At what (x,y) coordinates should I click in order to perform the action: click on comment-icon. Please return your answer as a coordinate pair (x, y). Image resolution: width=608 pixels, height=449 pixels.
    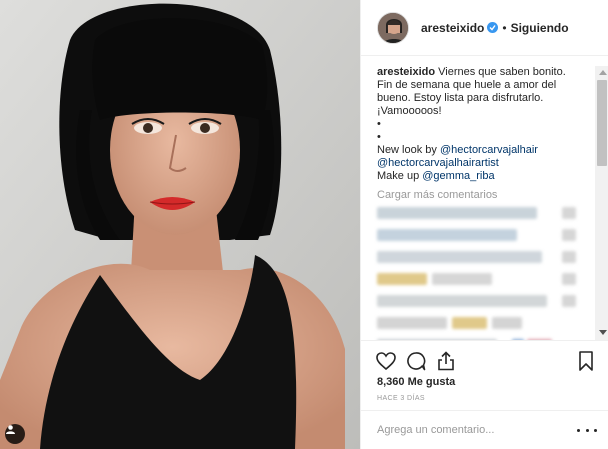
    Looking at the image, I should click on (416, 361).